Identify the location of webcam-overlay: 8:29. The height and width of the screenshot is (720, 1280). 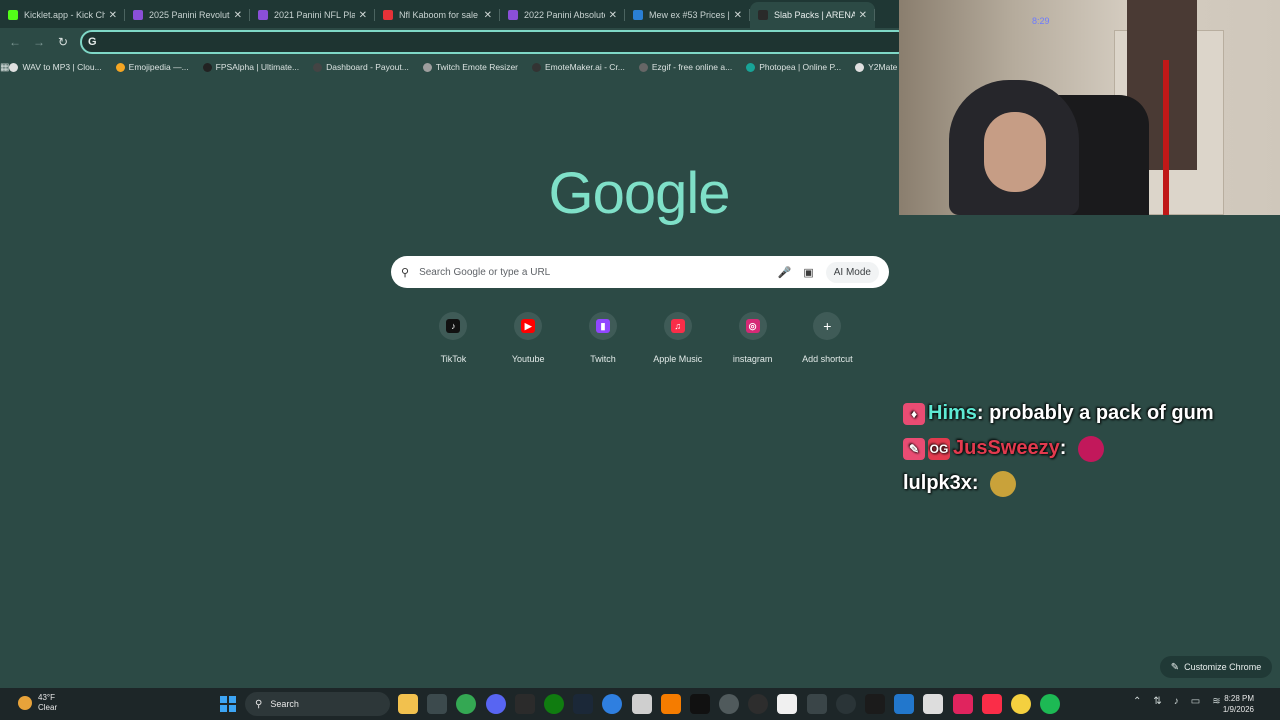
(1089, 107).